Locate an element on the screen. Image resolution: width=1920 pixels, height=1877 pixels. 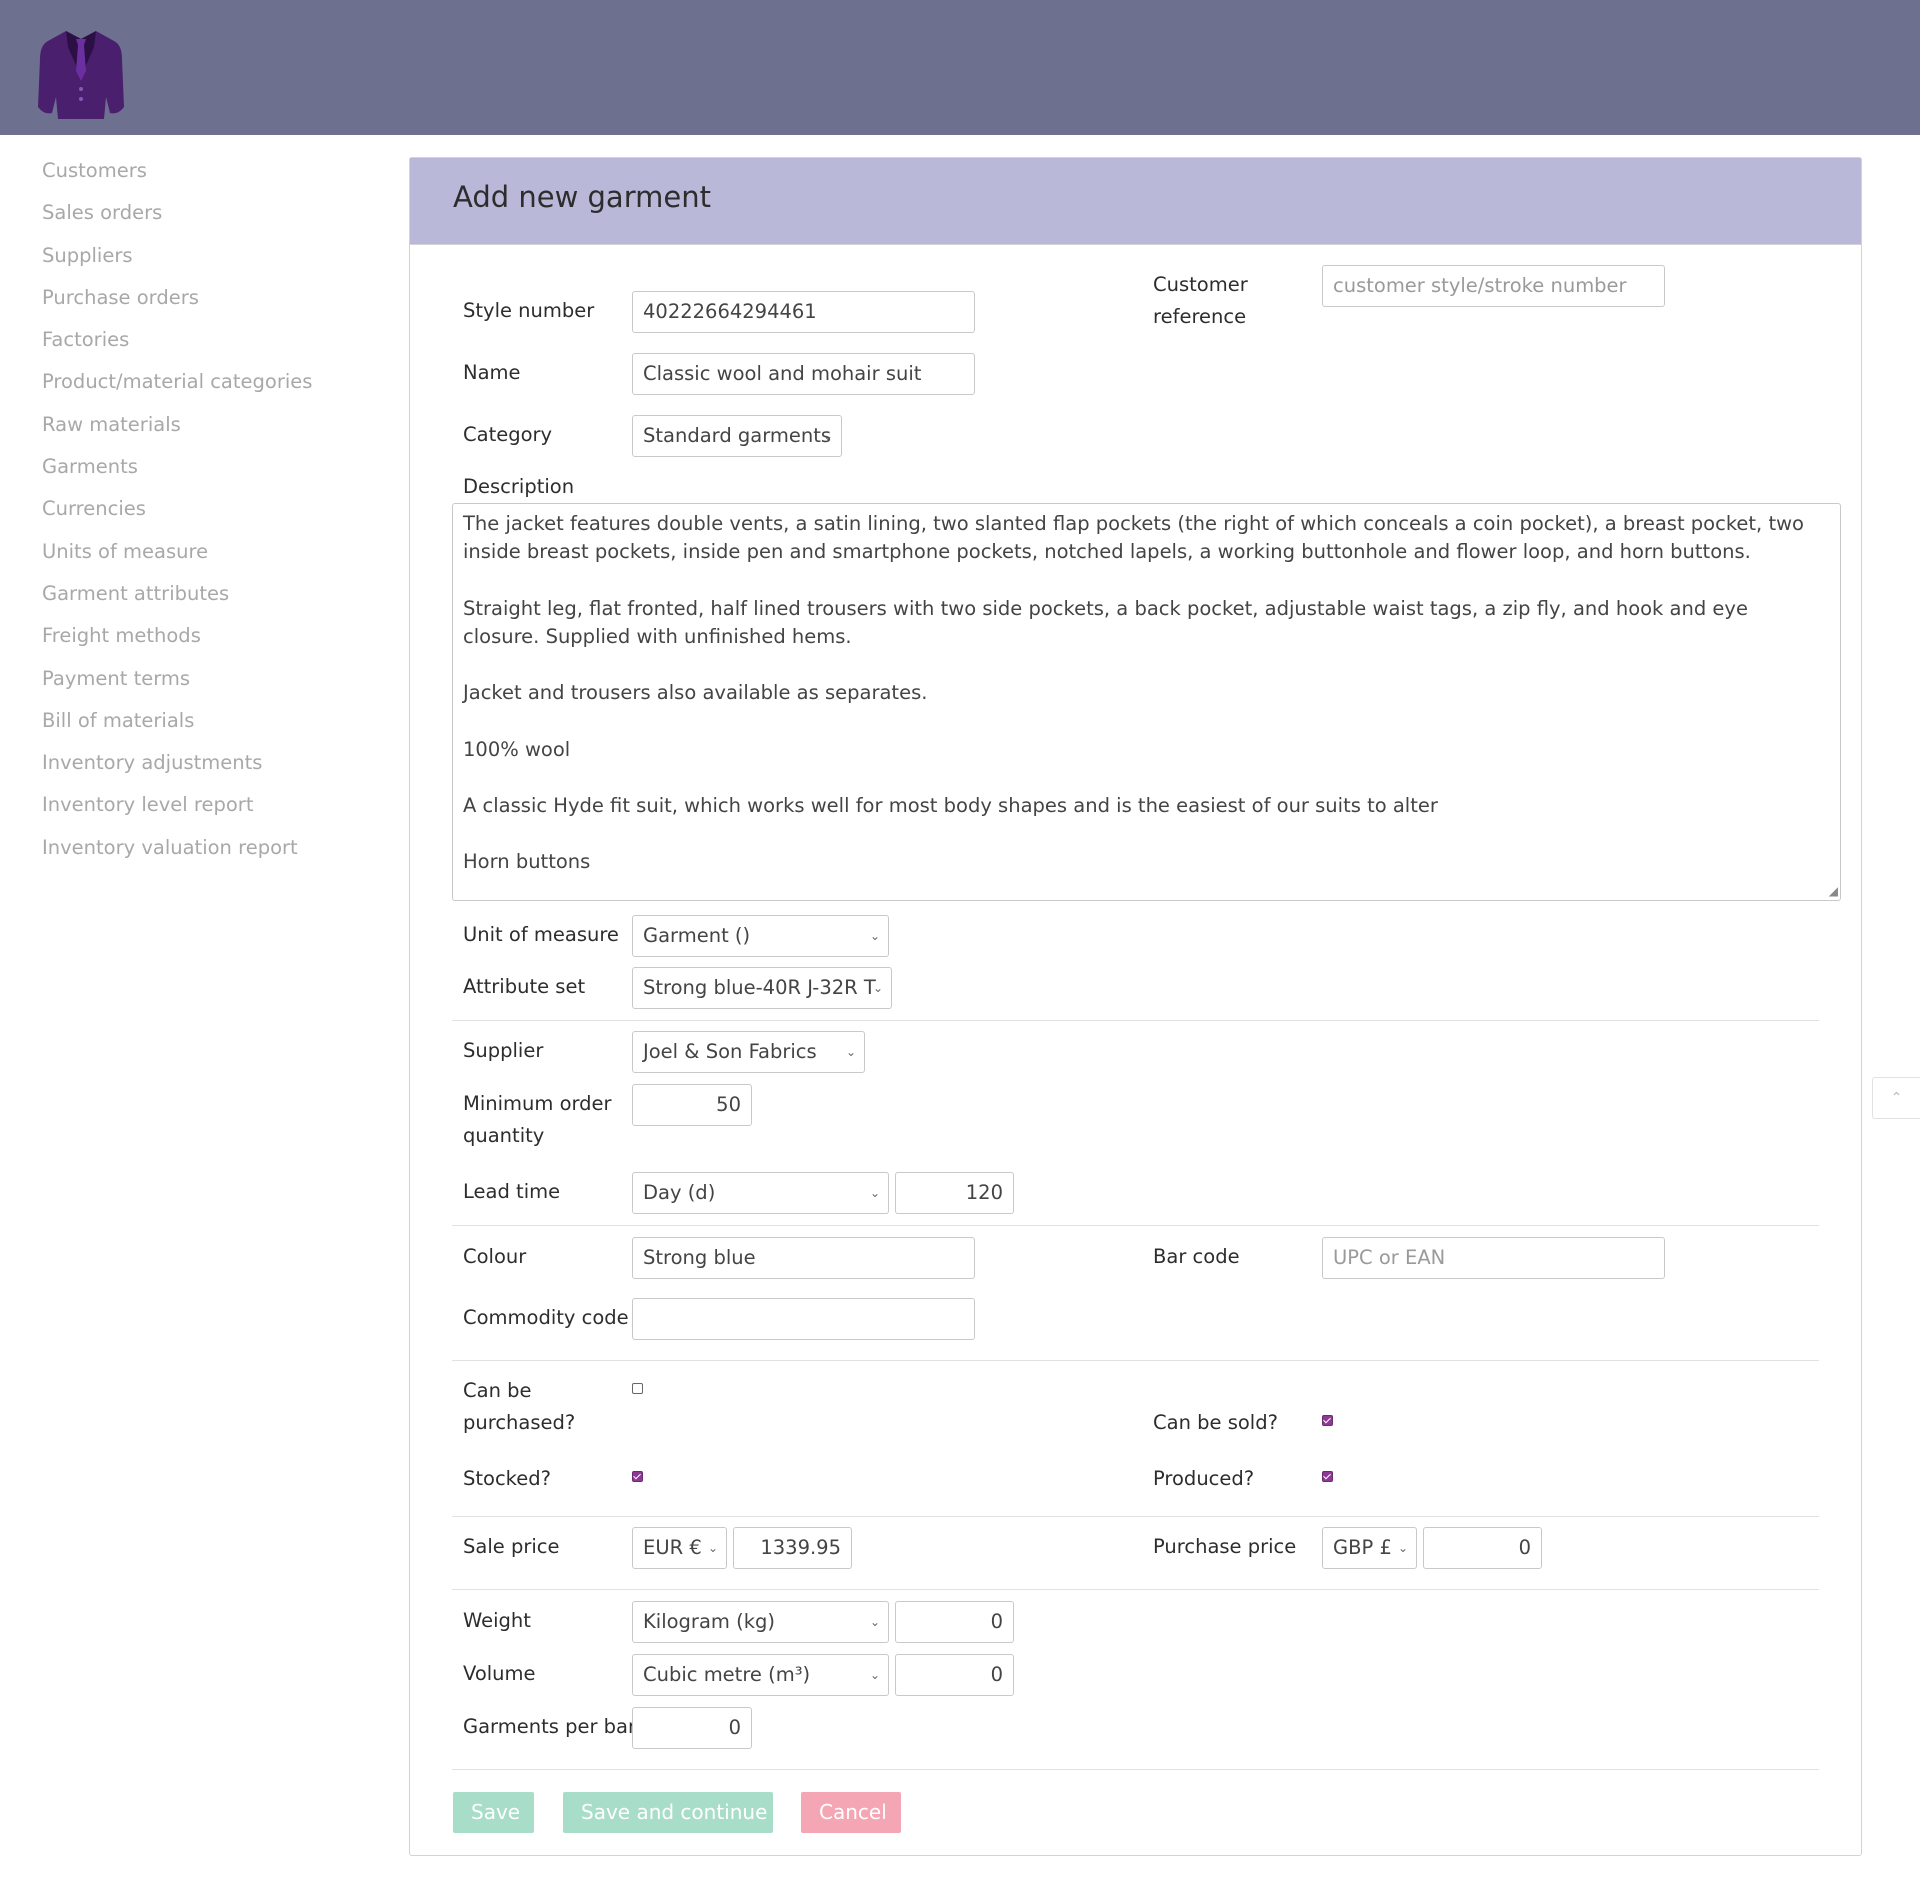
supplier-select: Joel & Son Fabrics ⌄ is located at coordinates (748, 1052).